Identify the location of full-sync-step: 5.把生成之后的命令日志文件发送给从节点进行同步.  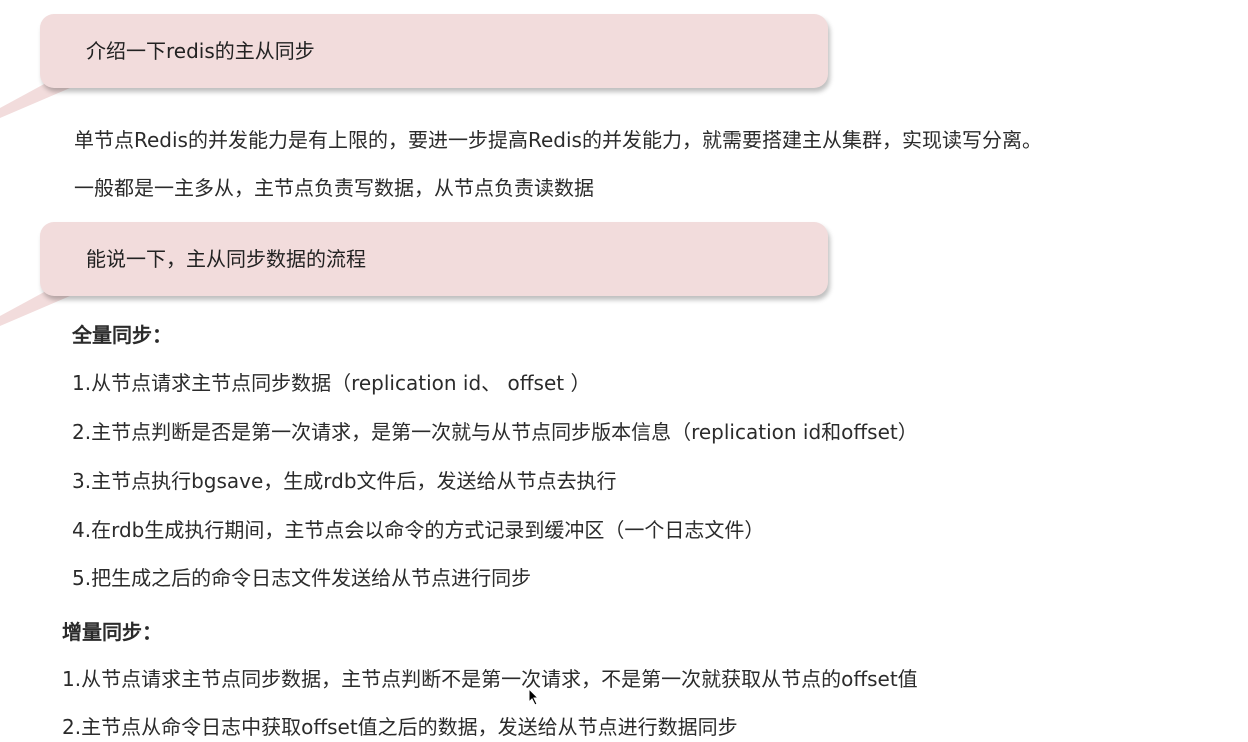
(302, 578).